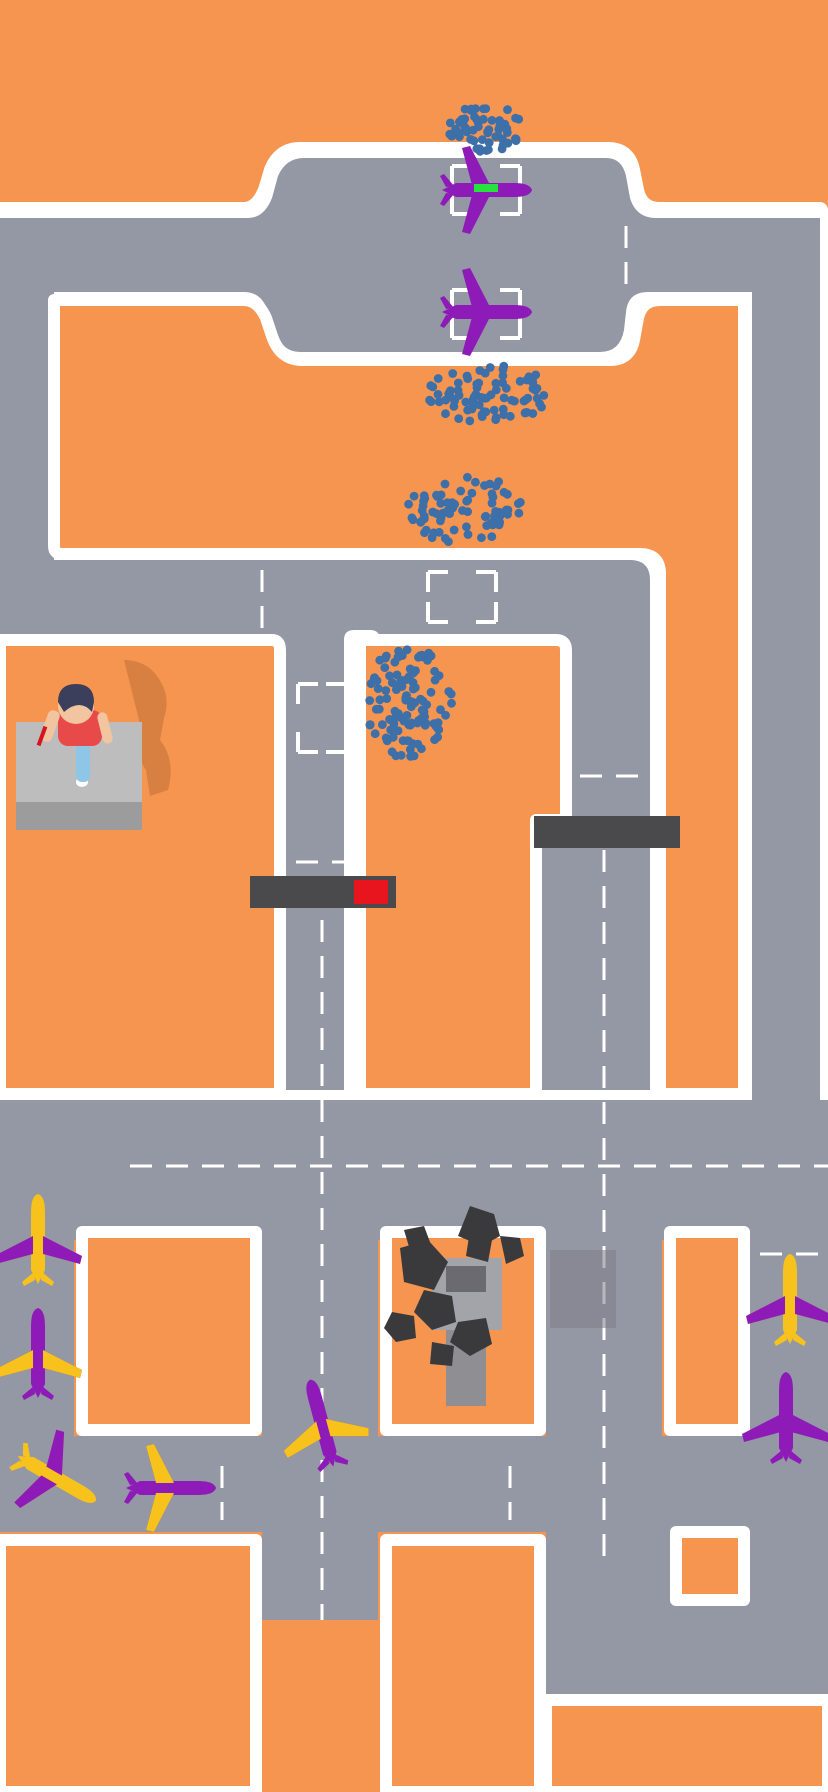 The image size is (828, 1792). Describe the element at coordinates (371, 892) in the screenshot. I see `gate-left-red-light` at that location.